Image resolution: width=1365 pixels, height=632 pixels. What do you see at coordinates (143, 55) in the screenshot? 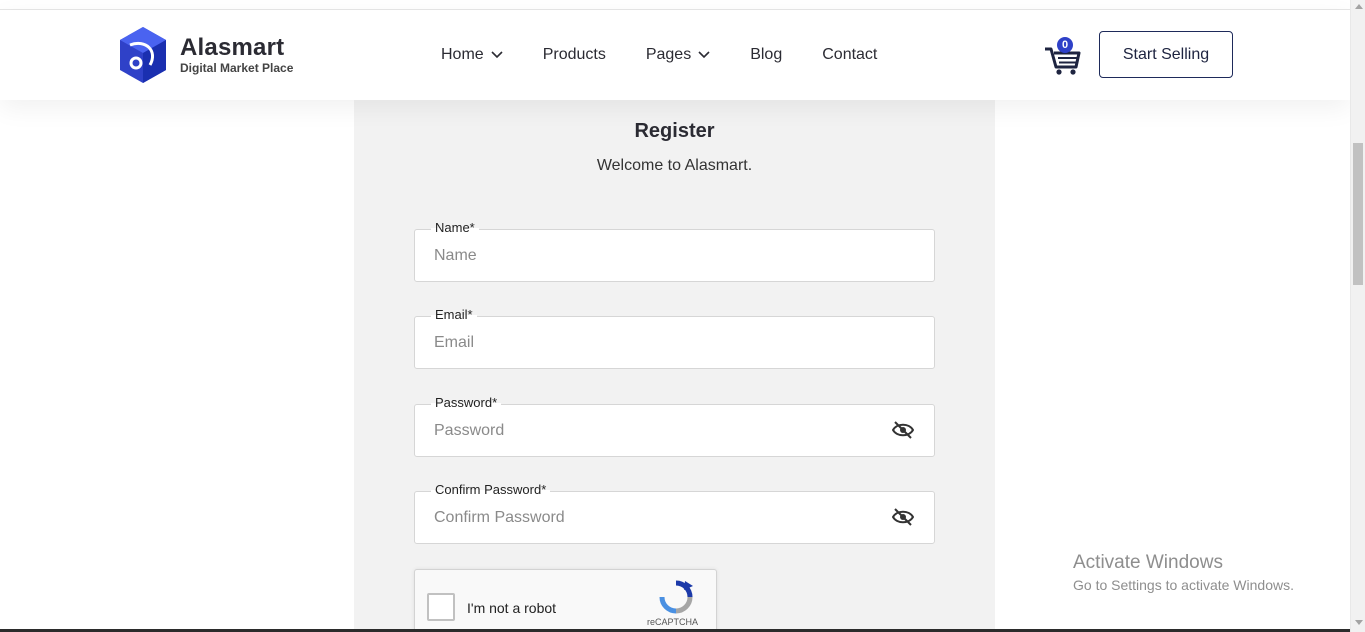
I see `logo-hexagon-icon` at bounding box center [143, 55].